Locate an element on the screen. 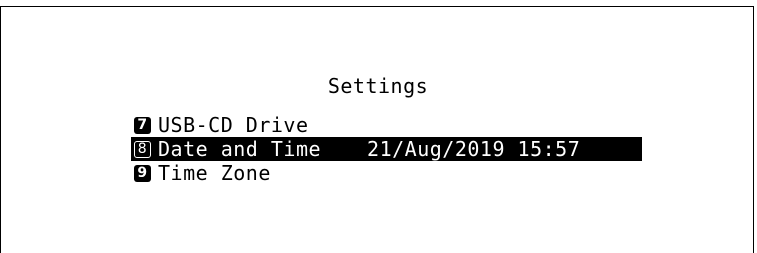 This screenshot has height=253, width=757. menu-item-usb-cd-drive: 7 USB-CD Drive is located at coordinates (388, 125).